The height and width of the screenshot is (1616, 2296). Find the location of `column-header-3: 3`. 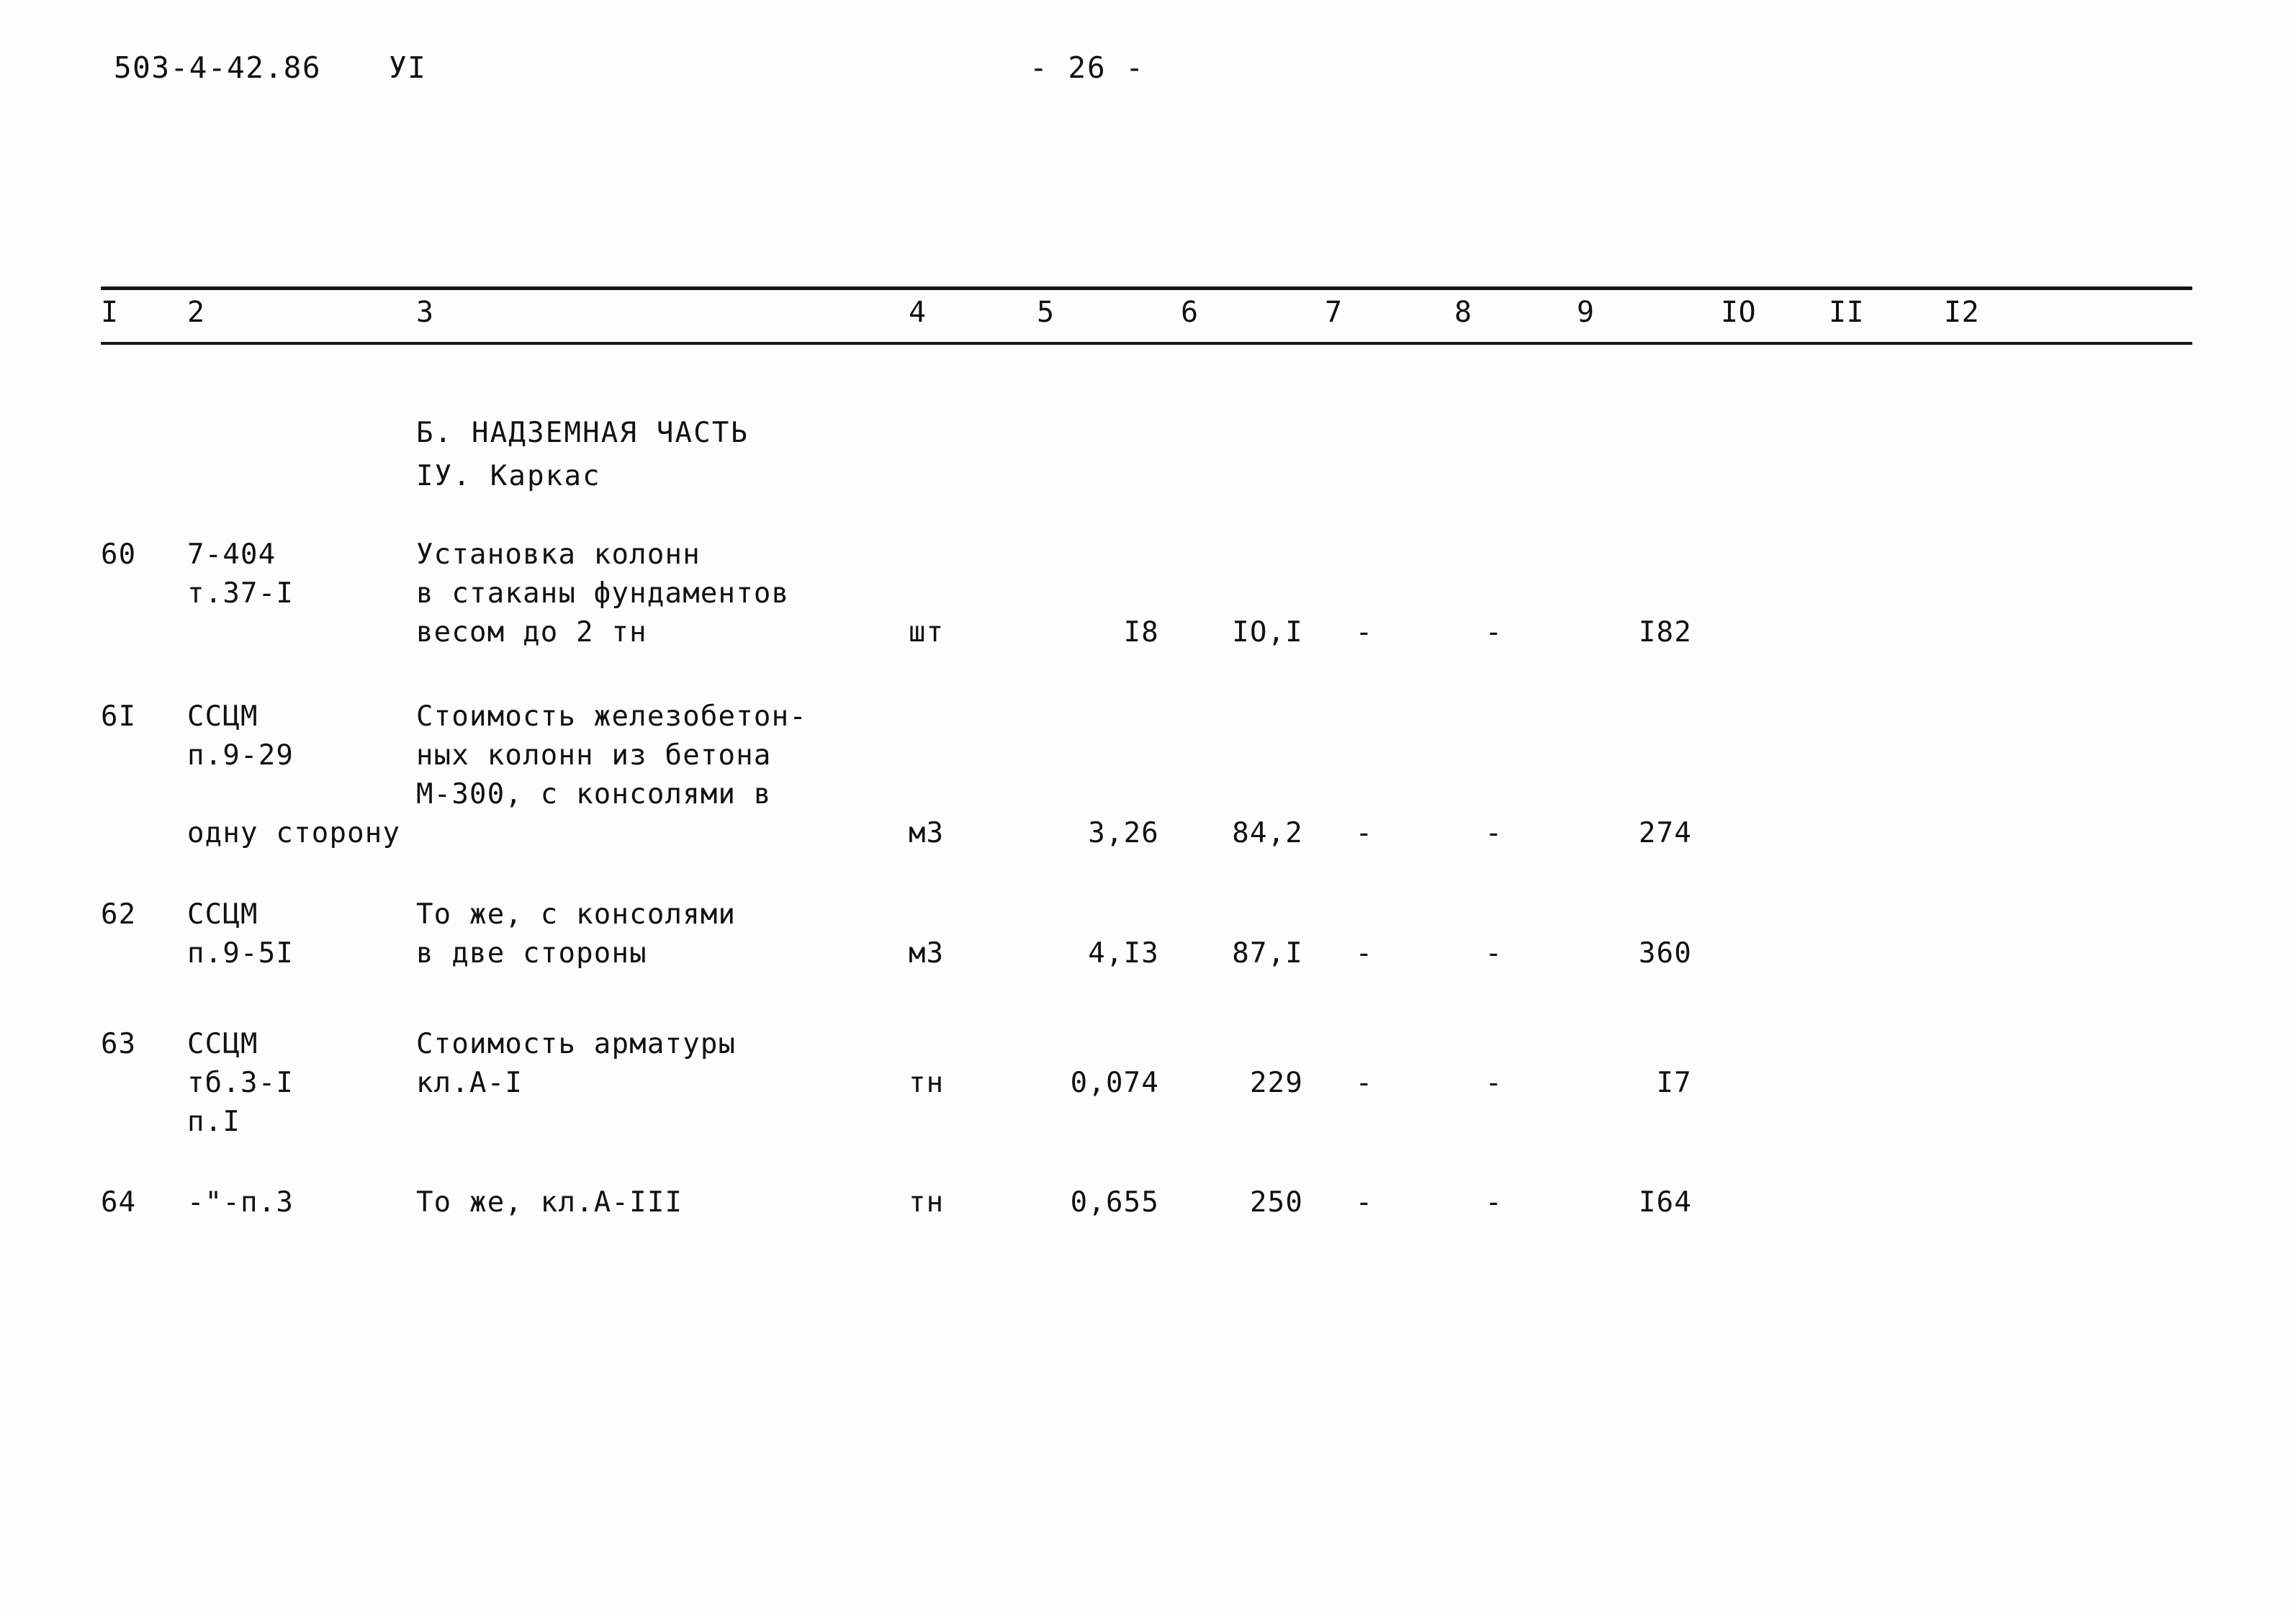

column-header-3: 3 is located at coordinates (425, 312).